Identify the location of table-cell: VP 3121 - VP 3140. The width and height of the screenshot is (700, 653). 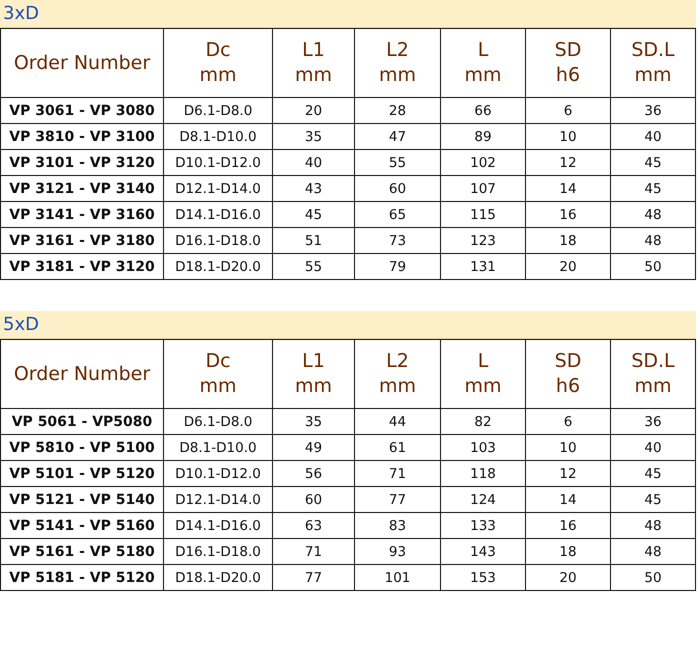
(82, 189).